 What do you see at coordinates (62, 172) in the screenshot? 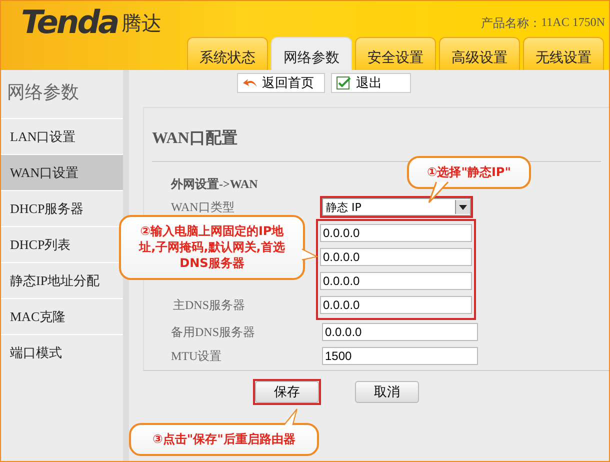
I see `sidebar-item: WAN口设置` at bounding box center [62, 172].